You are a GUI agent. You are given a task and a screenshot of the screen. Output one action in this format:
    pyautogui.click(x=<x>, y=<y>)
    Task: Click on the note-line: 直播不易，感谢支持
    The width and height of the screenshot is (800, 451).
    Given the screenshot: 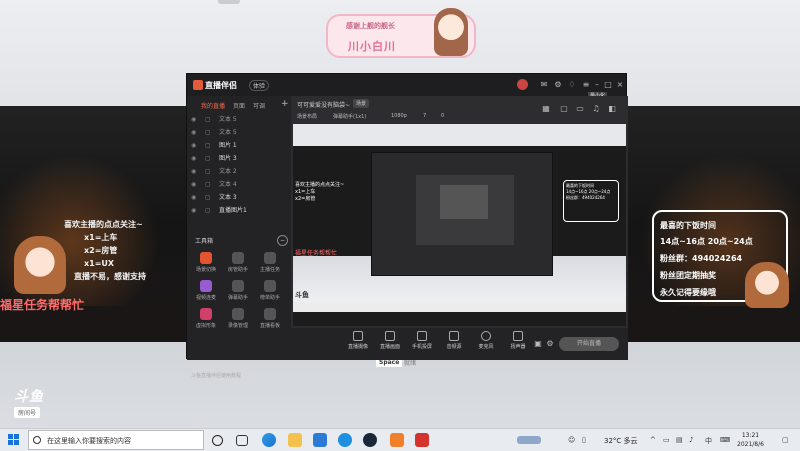 What is the action you would take?
    pyautogui.click(x=110, y=276)
    